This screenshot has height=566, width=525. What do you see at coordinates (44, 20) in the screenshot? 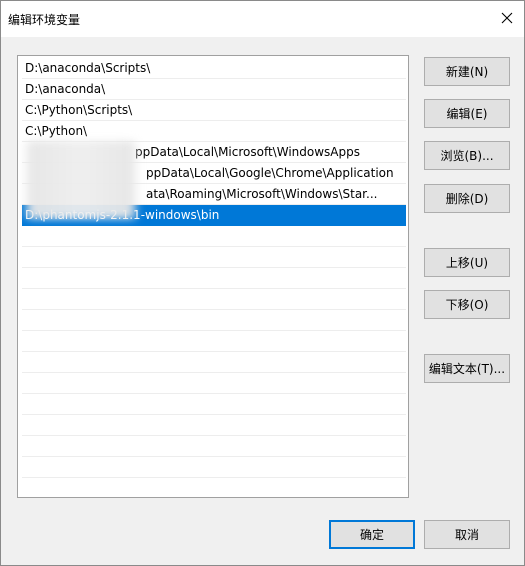
I see `dialog-title: 编辑环境变量` at bounding box center [44, 20].